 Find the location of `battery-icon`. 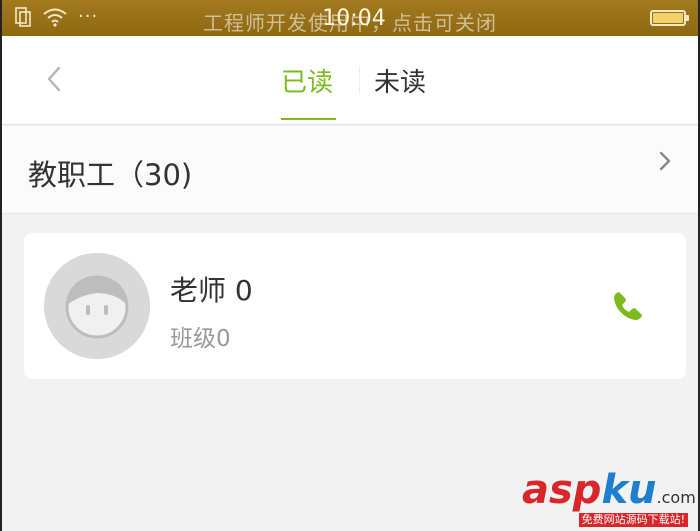

battery-icon is located at coordinates (669, 18).